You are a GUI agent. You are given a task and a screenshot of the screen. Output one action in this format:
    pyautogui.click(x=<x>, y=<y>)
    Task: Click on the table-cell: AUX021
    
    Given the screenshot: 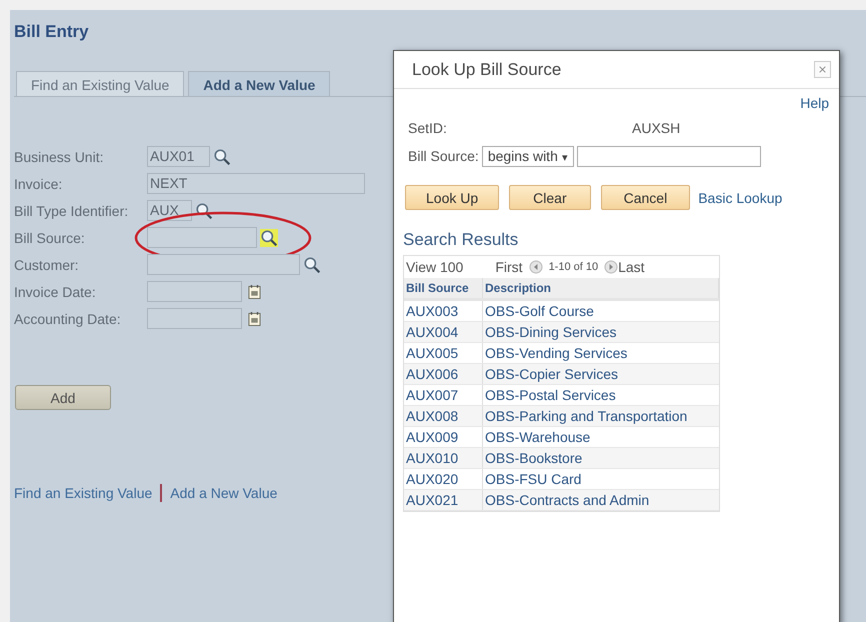 What is the action you would take?
    pyautogui.click(x=443, y=500)
    